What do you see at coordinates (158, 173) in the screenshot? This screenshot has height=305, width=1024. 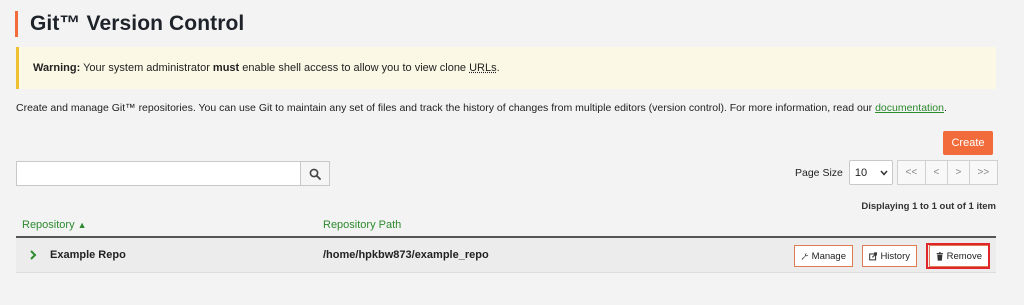 I see `search-input` at bounding box center [158, 173].